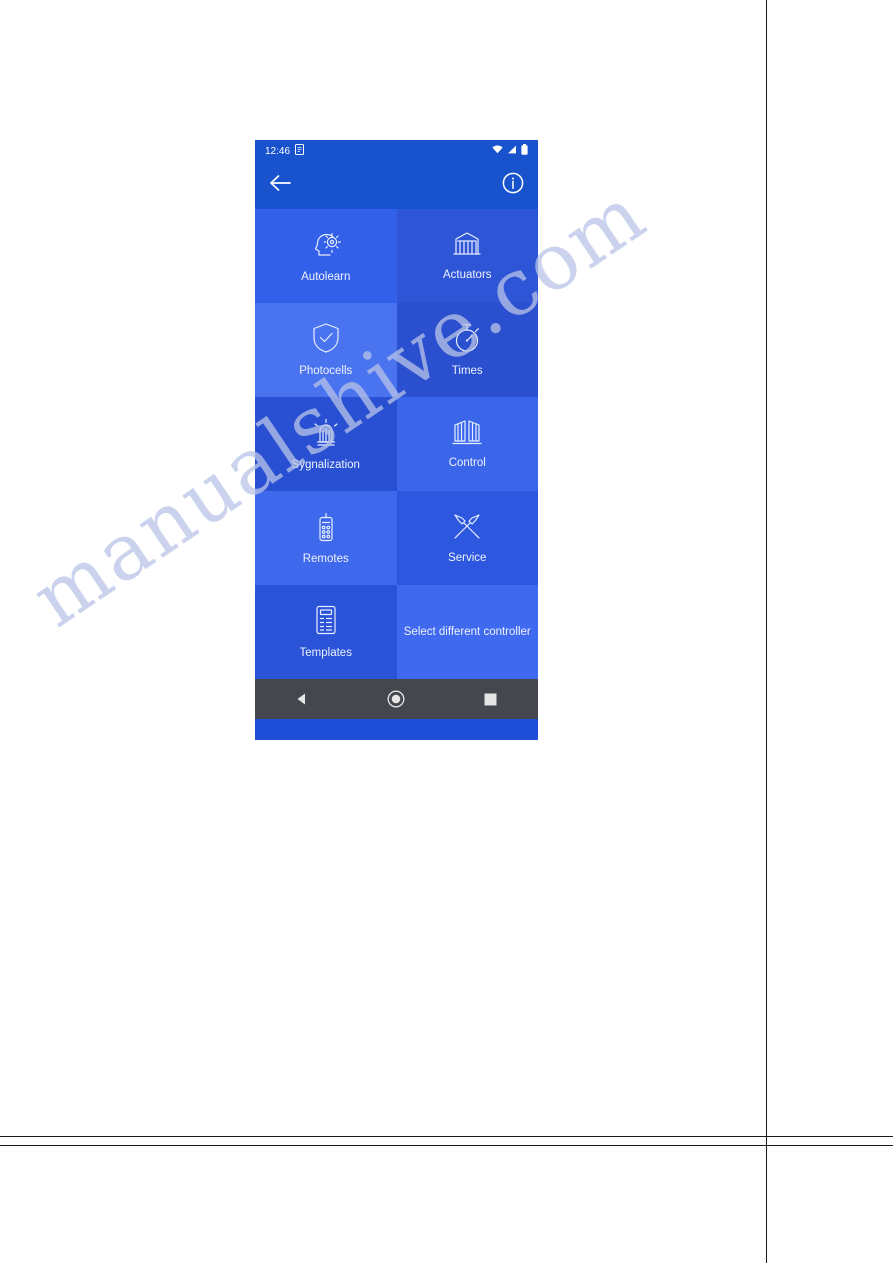  What do you see at coordinates (766, 631) in the screenshot?
I see `page-border-vertical` at bounding box center [766, 631].